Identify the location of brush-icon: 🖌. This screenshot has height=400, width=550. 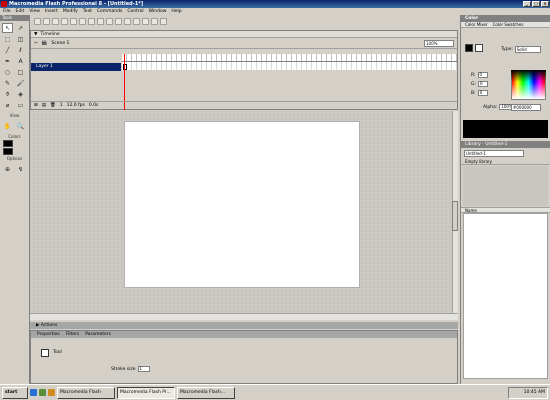
(20, 83).